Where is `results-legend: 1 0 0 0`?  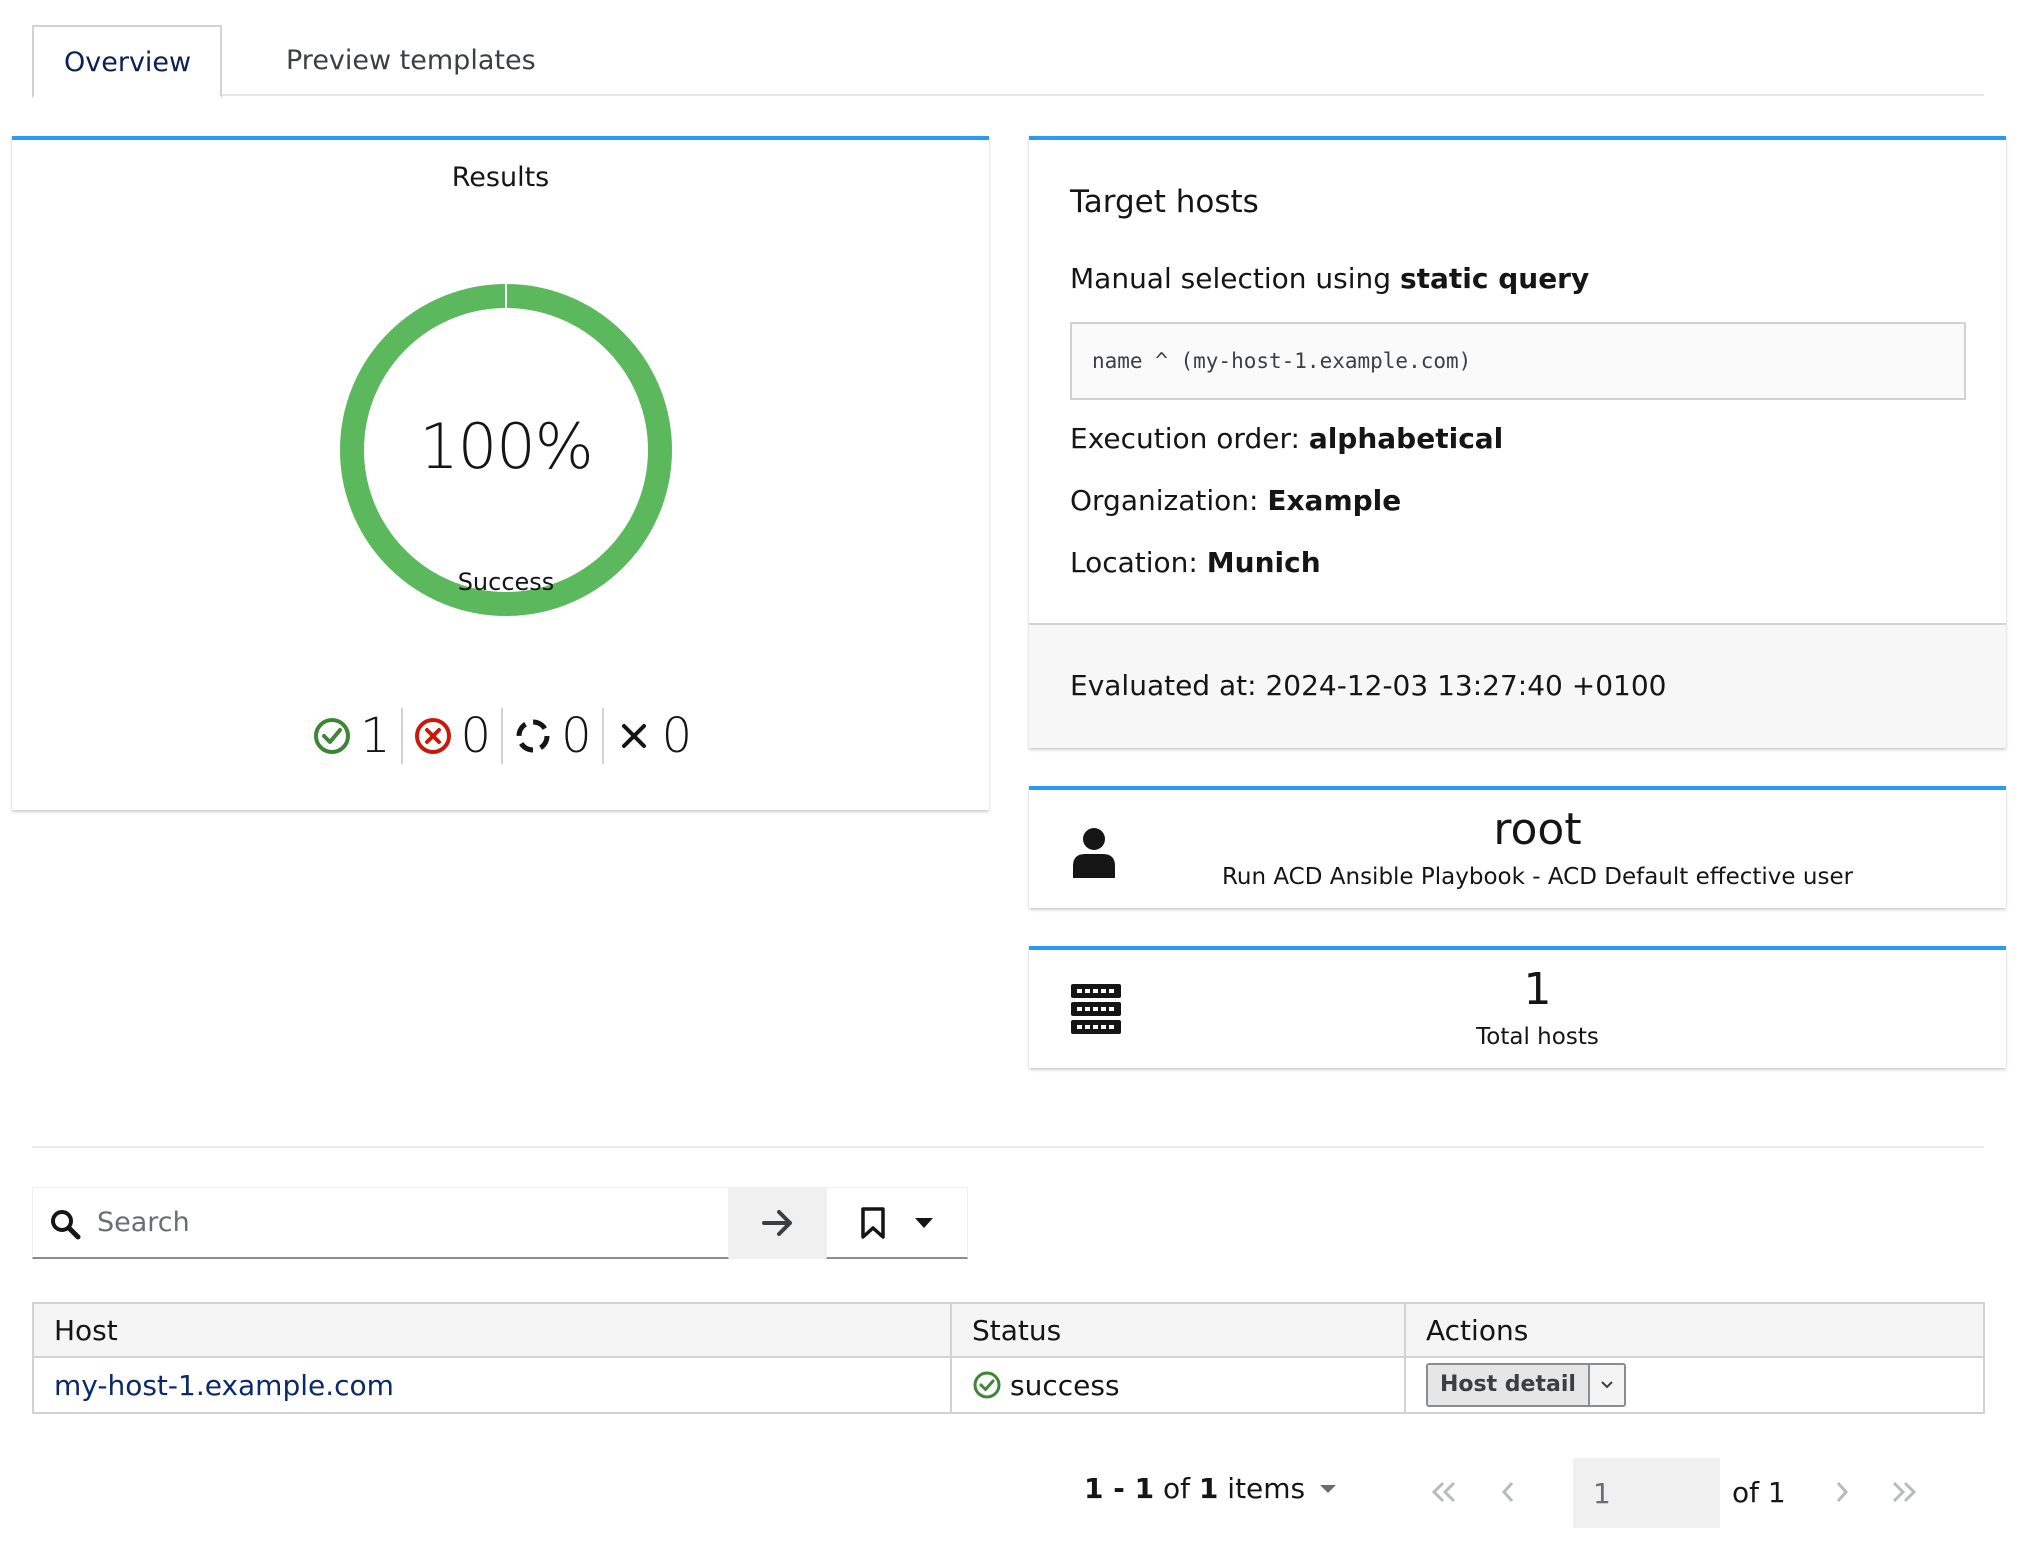
results-legend: 1 0 0 0 is located at coordinates (502, 736).